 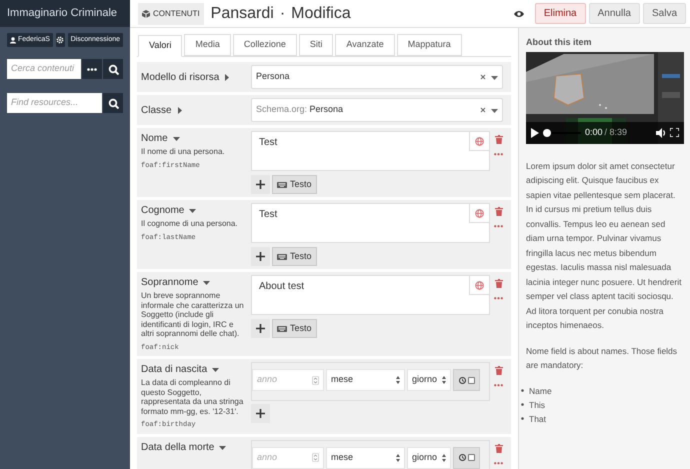 I want to click on search-field: Cerca contenuti, so click(x=44, y=69).